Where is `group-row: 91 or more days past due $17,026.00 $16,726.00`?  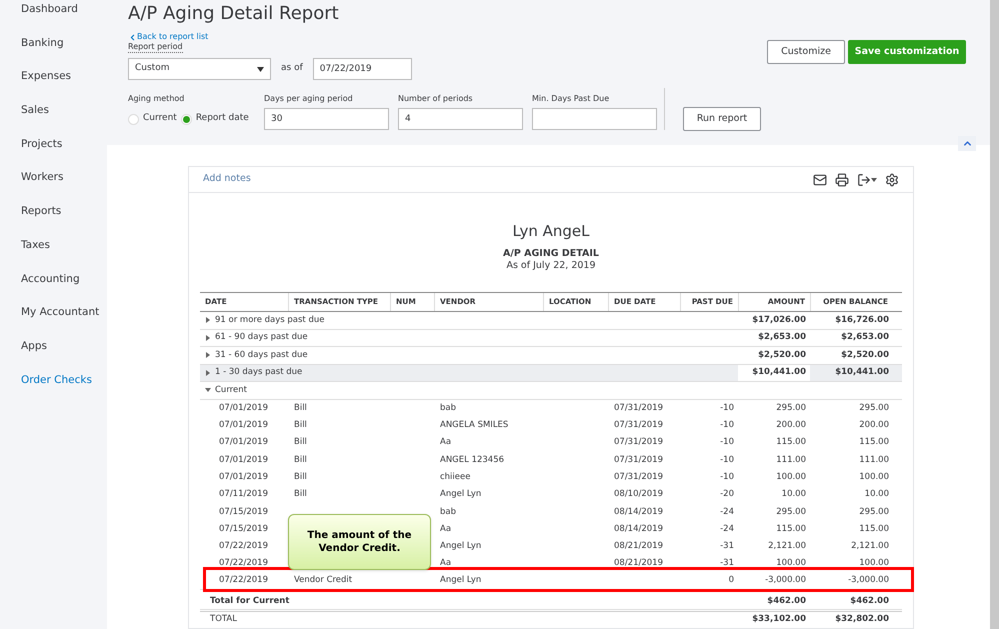 group-row: 91 or more days past due $17,026.00 $16,726.00 is located at coordinates (551, 321).